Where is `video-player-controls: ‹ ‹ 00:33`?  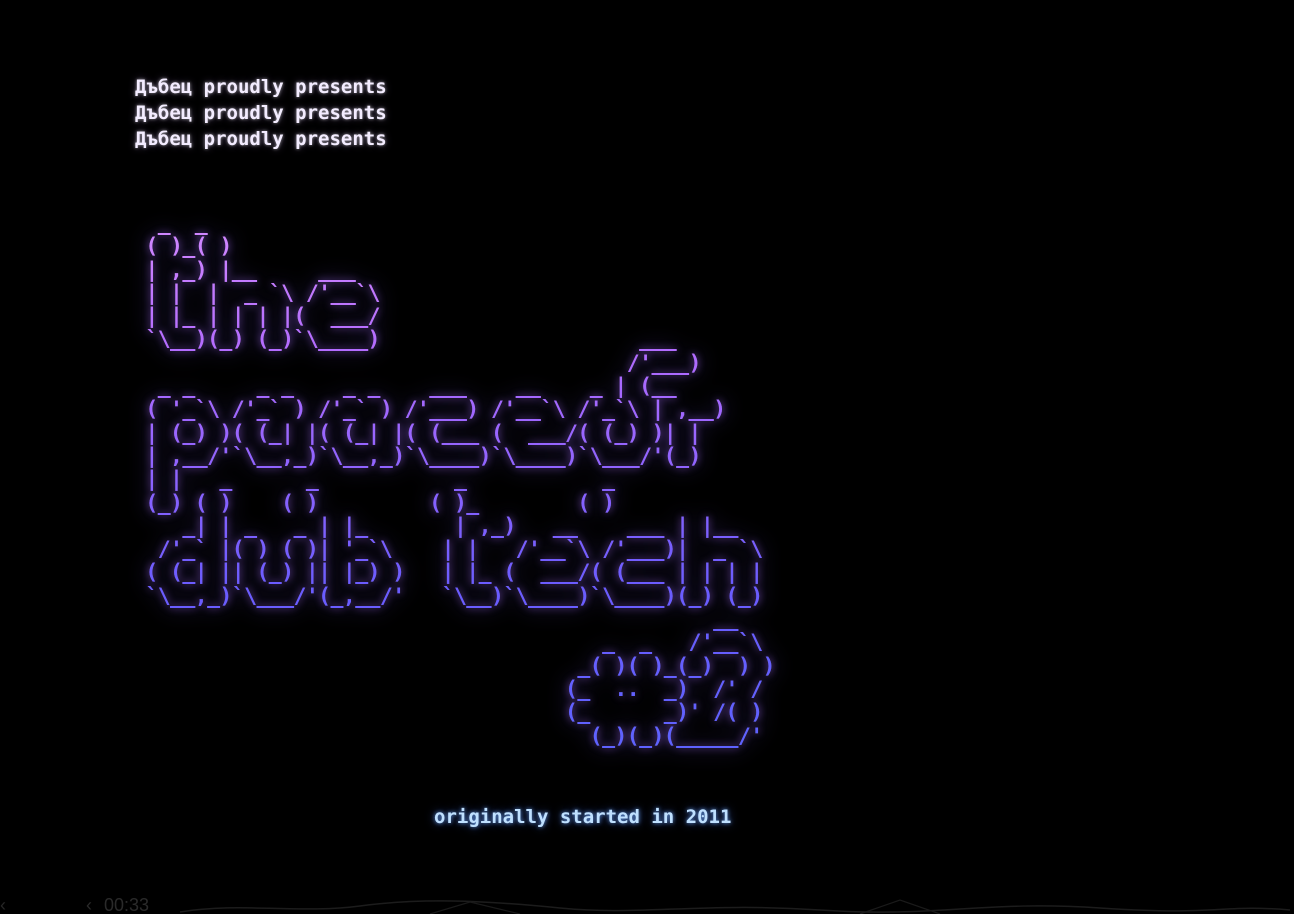
video-player-controls: ‹ ‹ 00:33 is located at coordinates (647, 905).